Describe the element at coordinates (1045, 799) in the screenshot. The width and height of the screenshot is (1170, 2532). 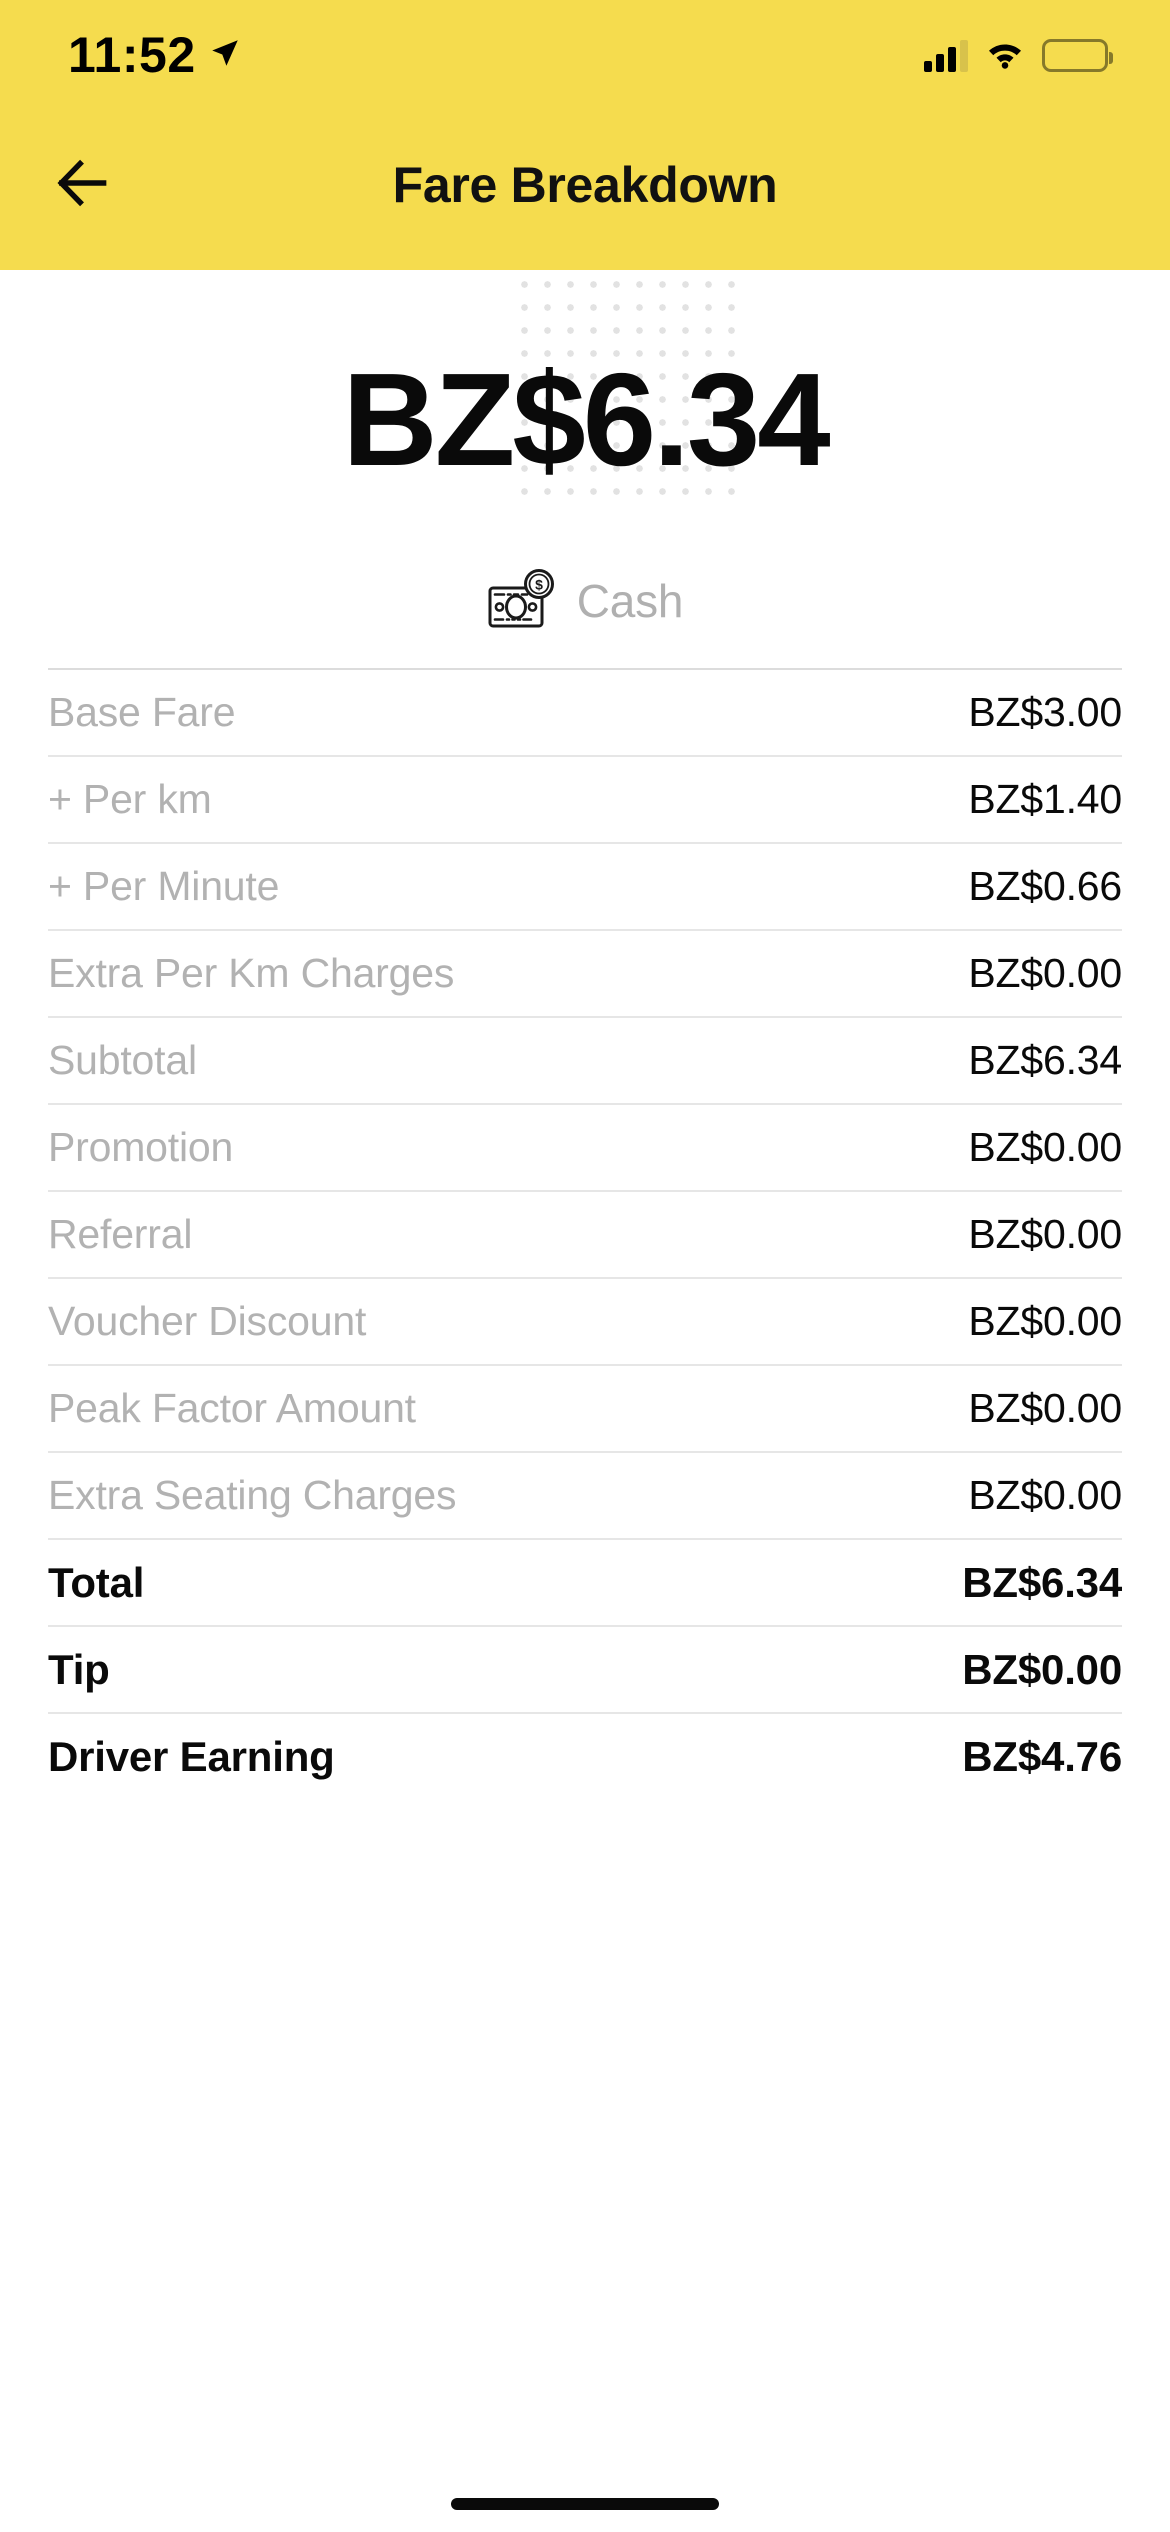
I see `fare-row-value: BZ$1.40` at that location.